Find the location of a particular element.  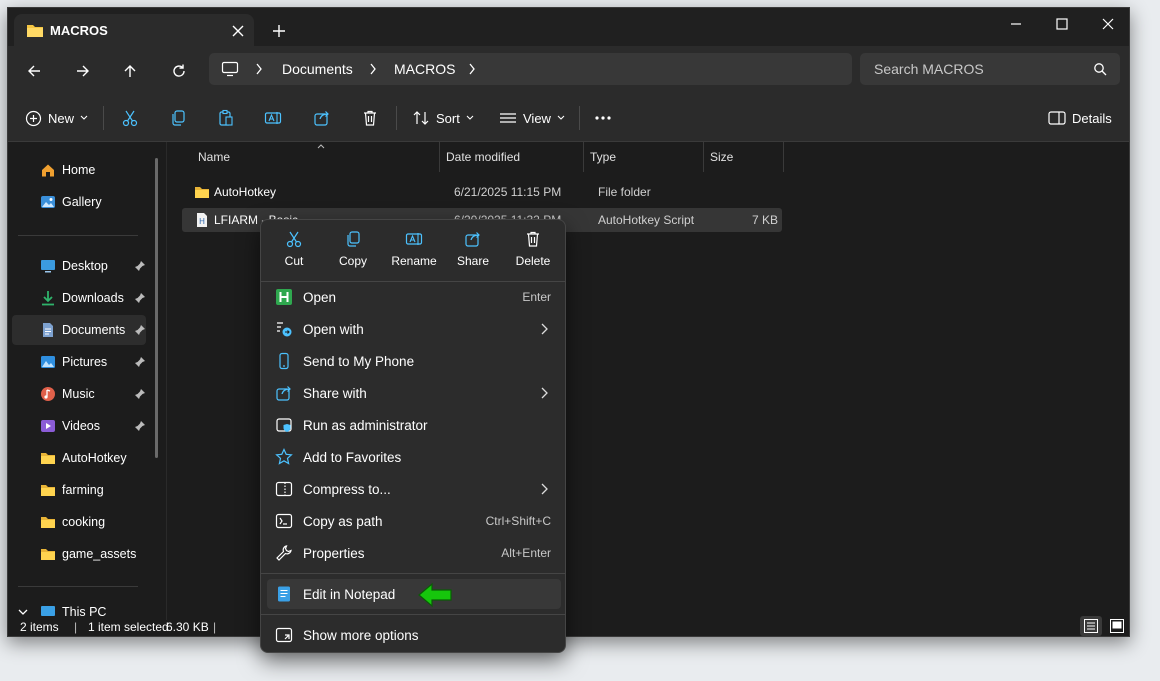

new-button: New is located at coordinates (56, 118).